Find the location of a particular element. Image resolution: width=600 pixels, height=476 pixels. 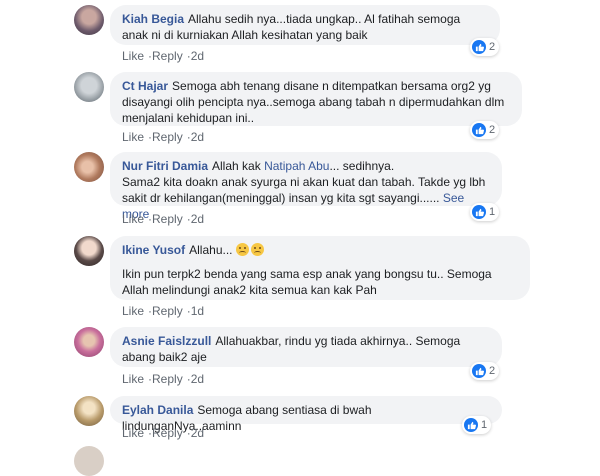

comment-author: Eylah Danila is located at coordinates (157, 410).